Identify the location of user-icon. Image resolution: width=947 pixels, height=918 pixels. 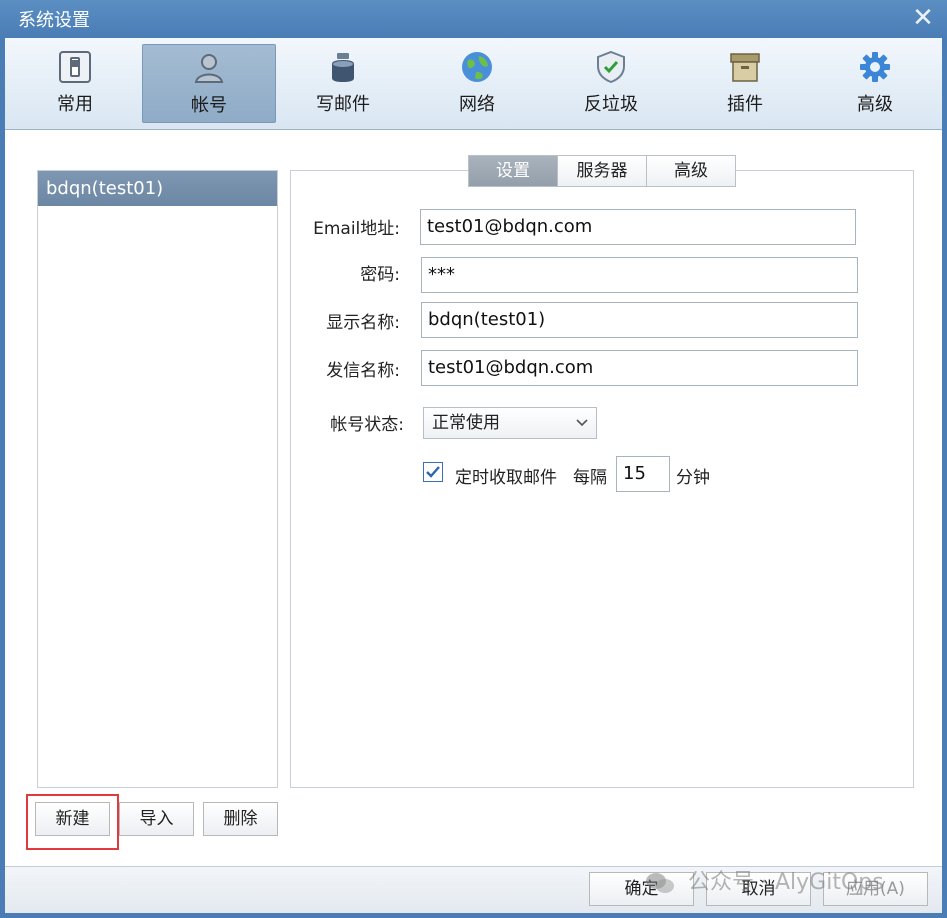
(209, 68).